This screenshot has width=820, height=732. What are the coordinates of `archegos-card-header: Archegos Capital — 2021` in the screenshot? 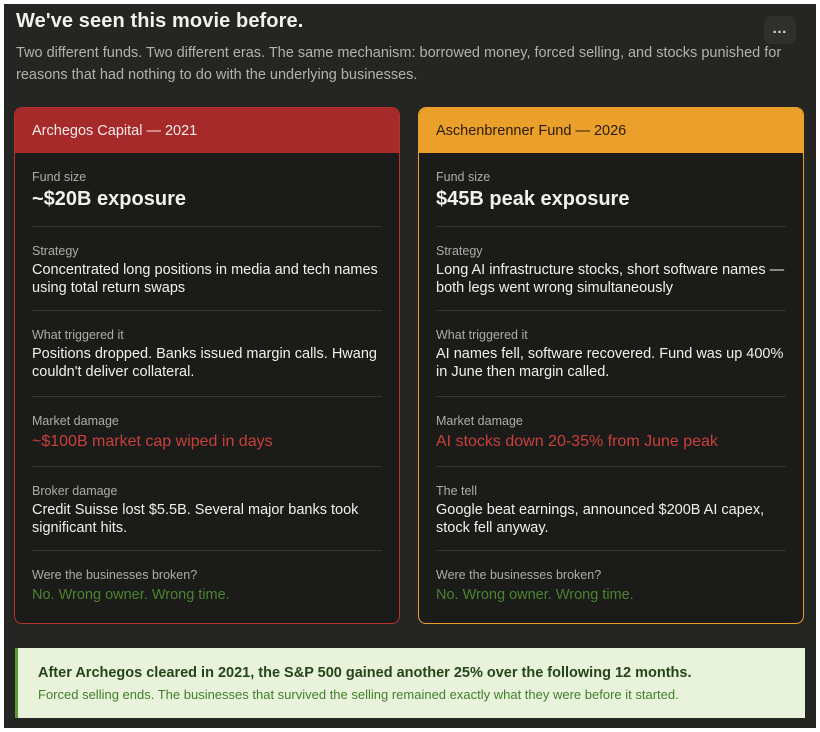 It's located at (207, 130).